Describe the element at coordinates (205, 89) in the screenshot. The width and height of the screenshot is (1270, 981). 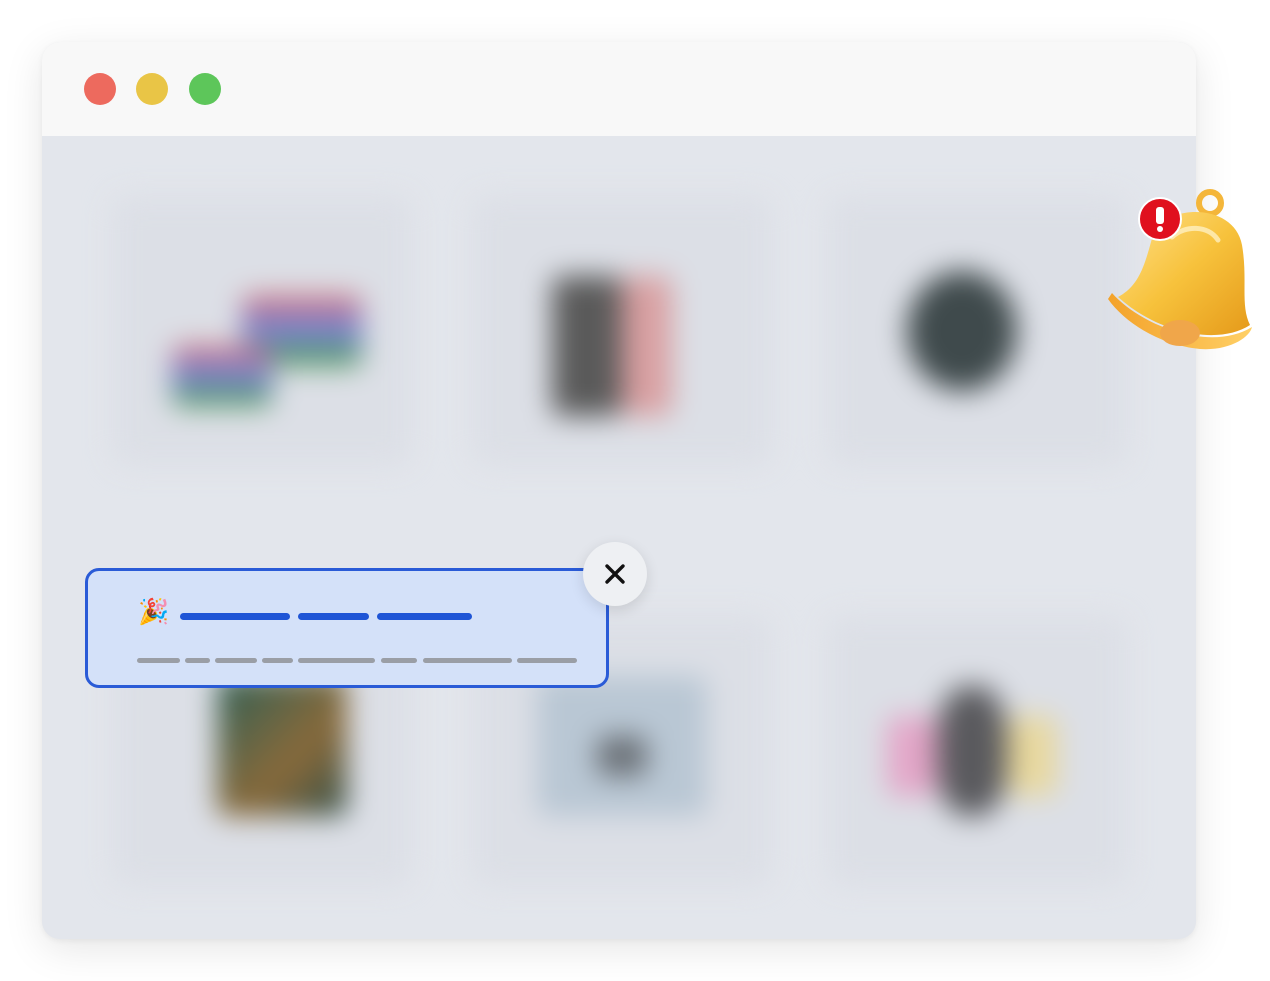
I see `maximize-window-button` at that location.